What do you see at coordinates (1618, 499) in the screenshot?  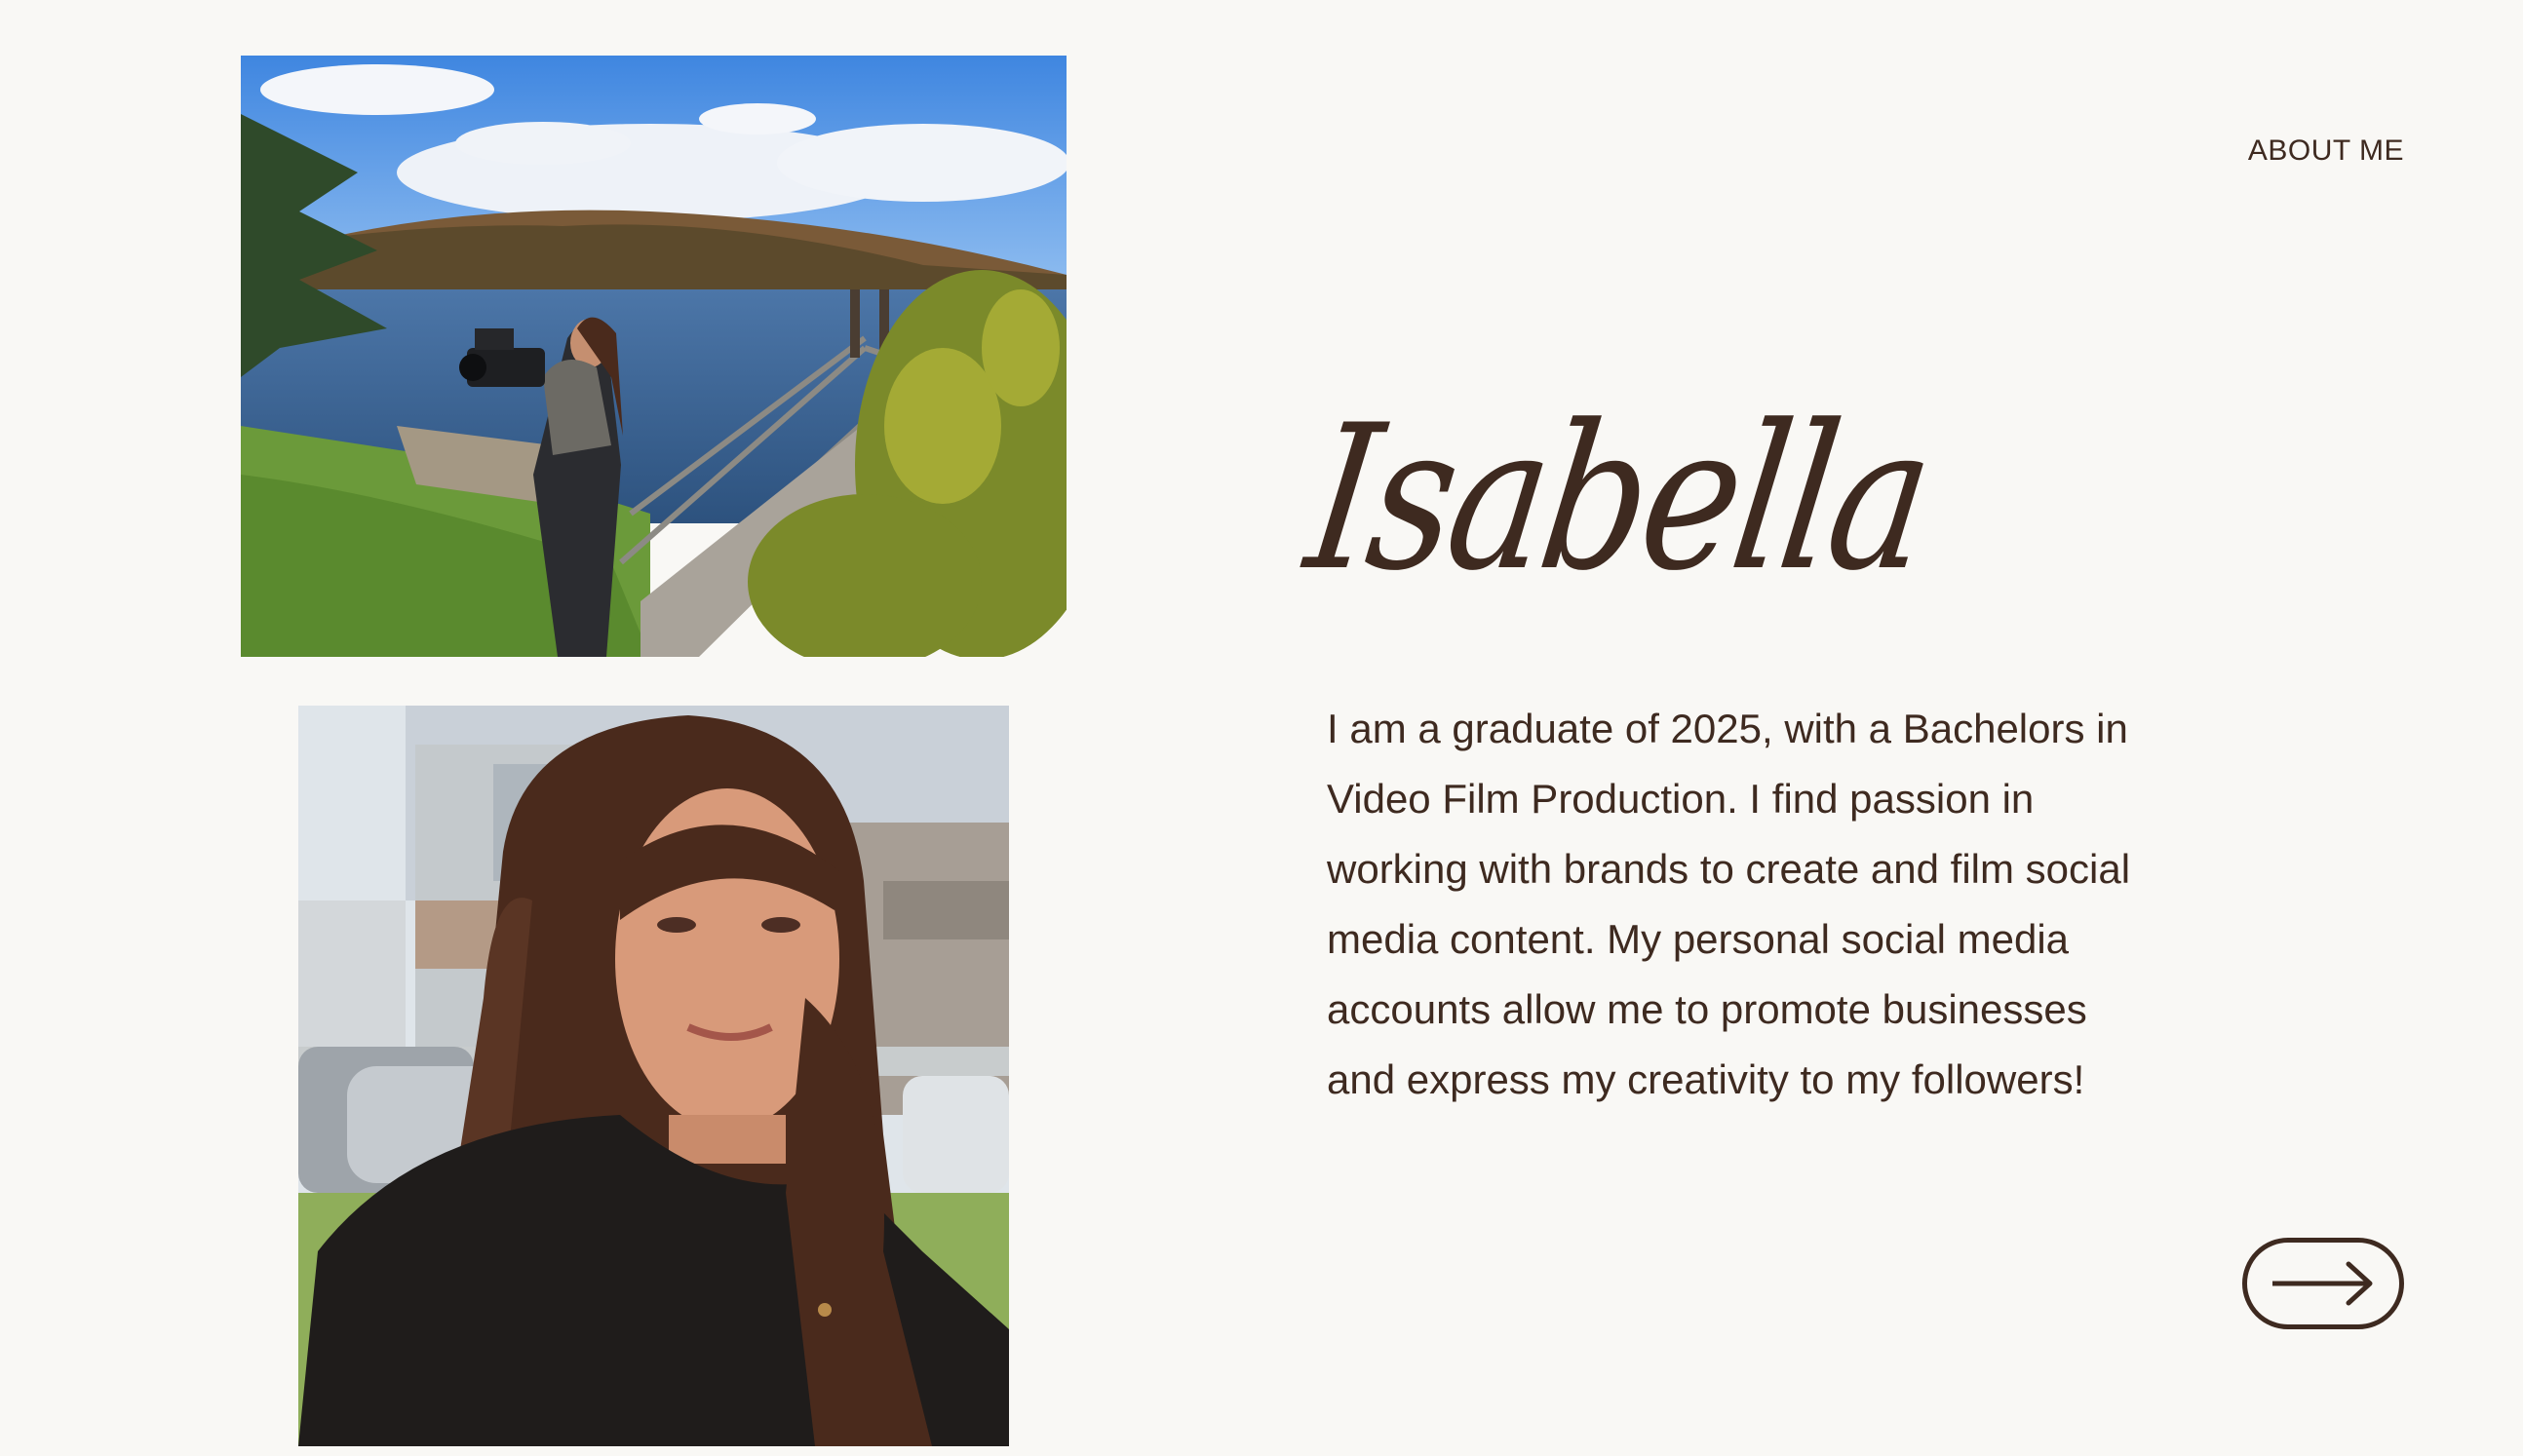 I see `profile-name: Isabella` at bounding box center [1618, 499].